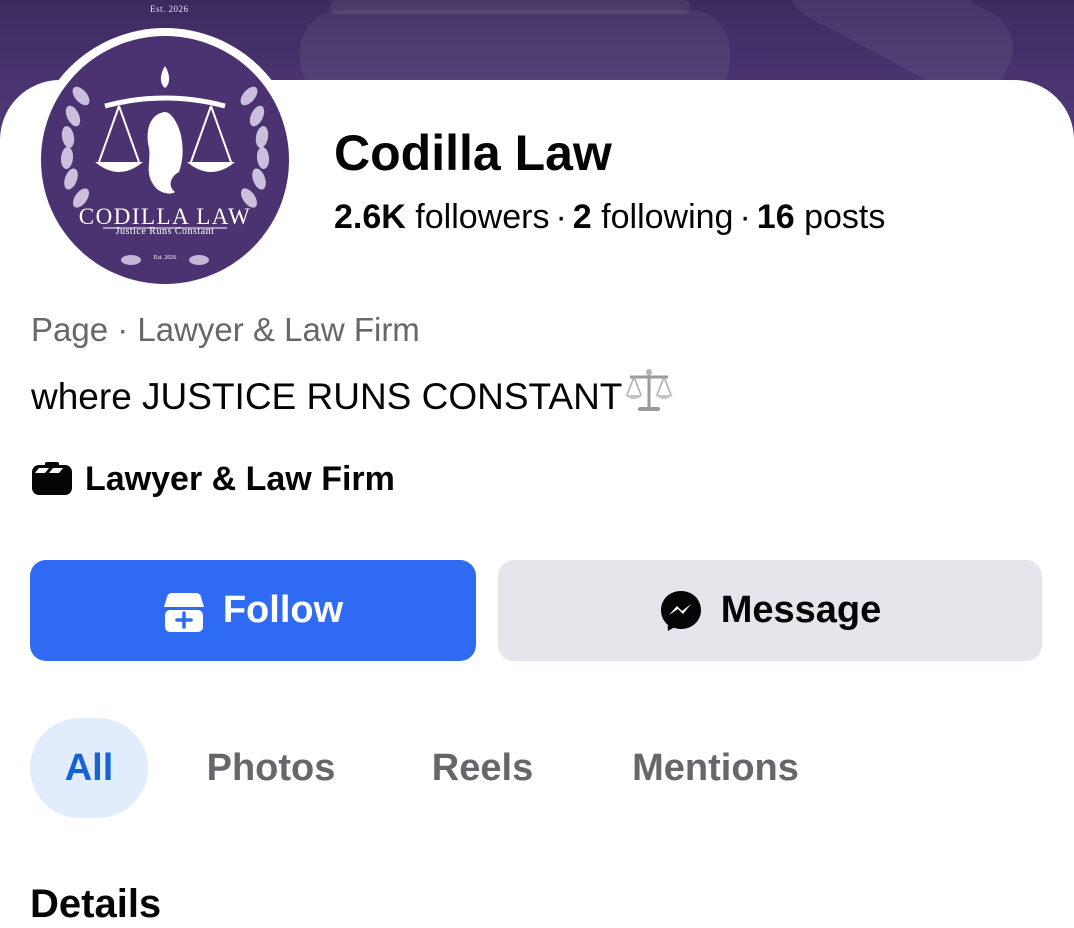 This screenshot has height=928, width=1074. I want to click on detail-category-row: Lawyer & Law Firm, so click(213, 479).